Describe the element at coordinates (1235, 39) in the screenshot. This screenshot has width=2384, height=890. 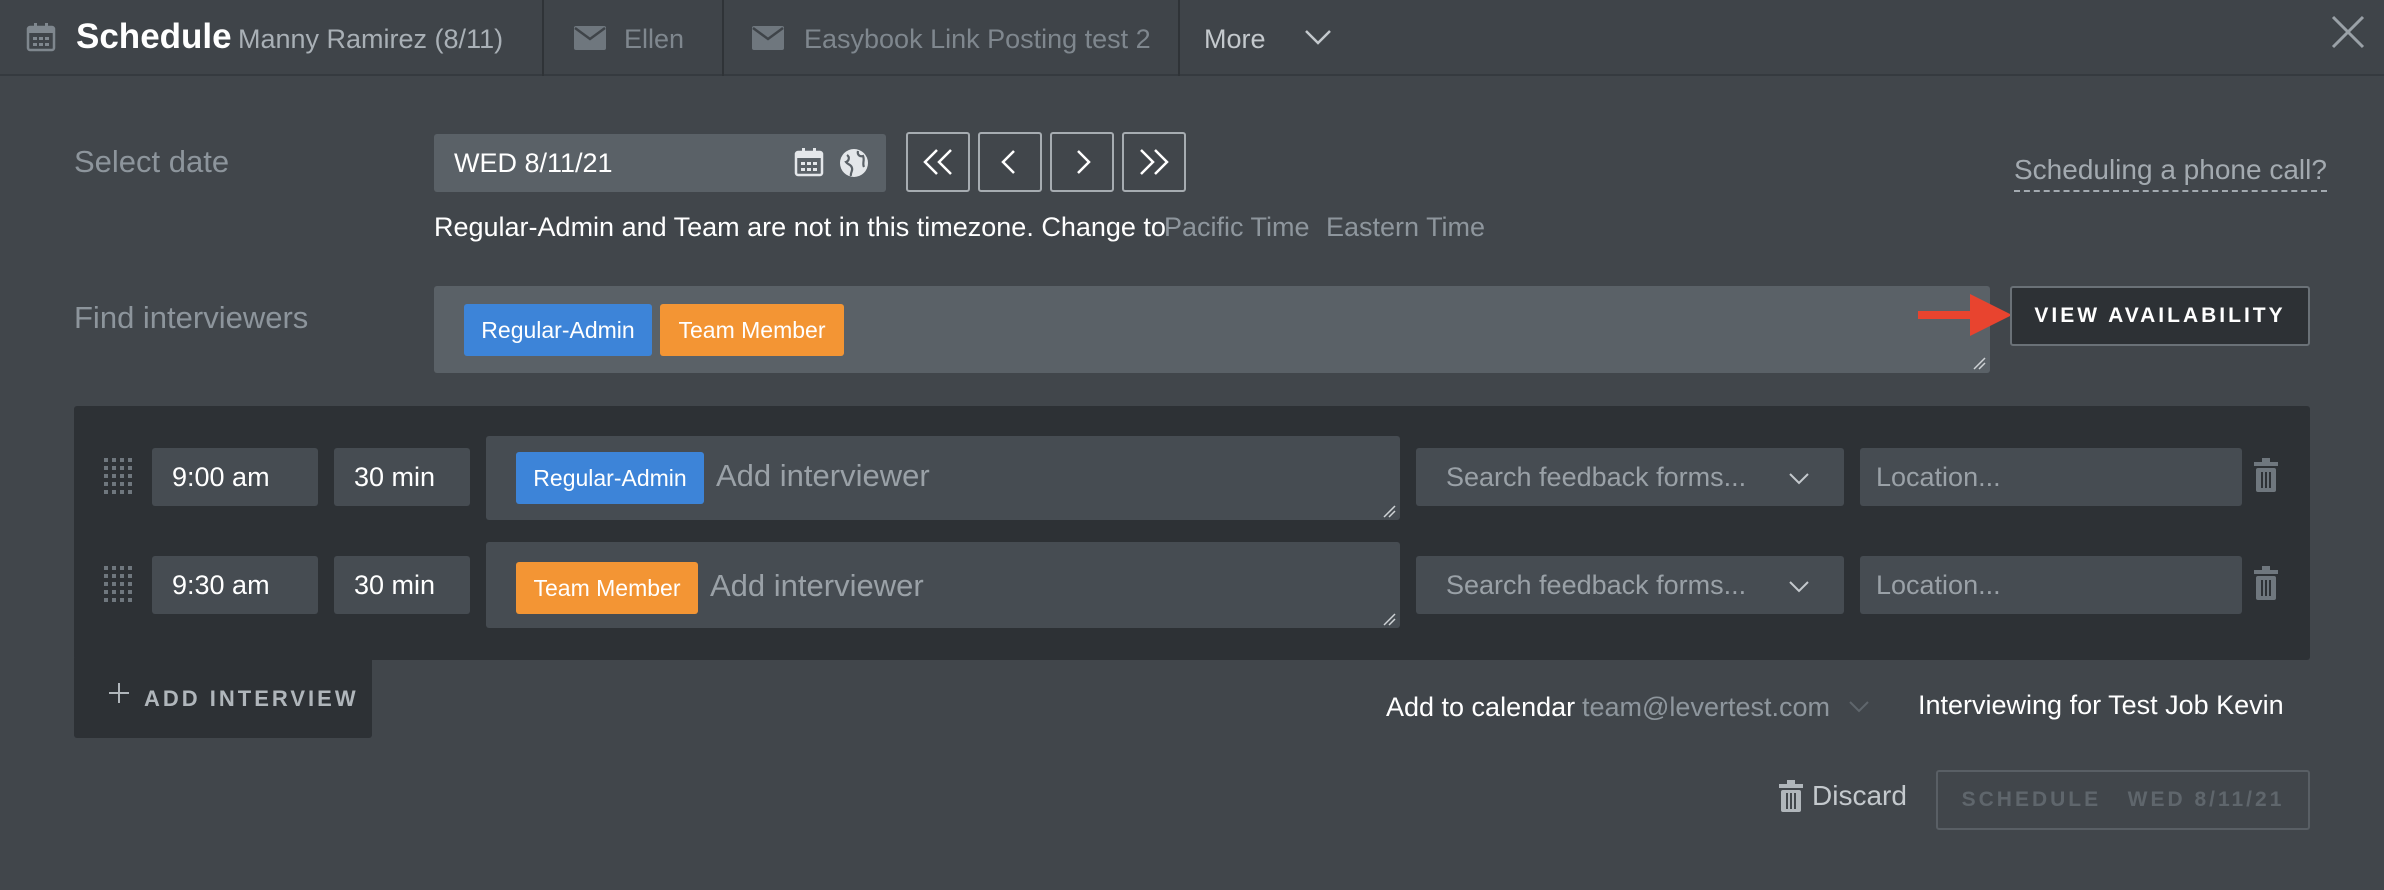
I see `more-tabs-button: More` at that location.